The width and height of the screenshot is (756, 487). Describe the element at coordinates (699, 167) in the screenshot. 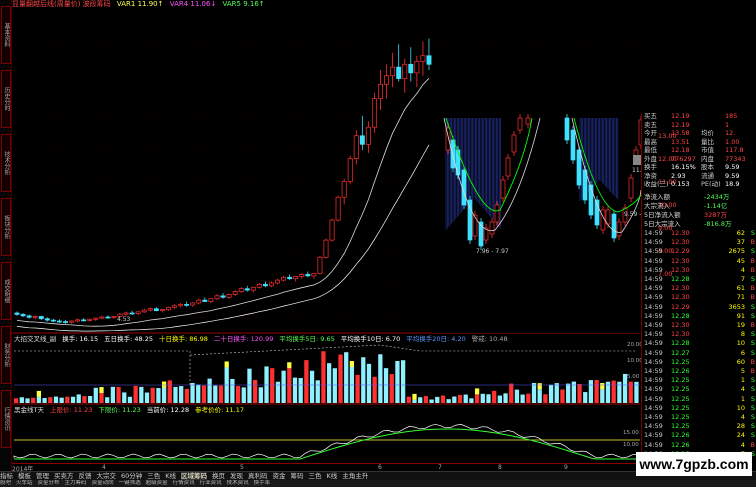

I see `quote-row: 换手 16.15% 股本 9.59` at that location.